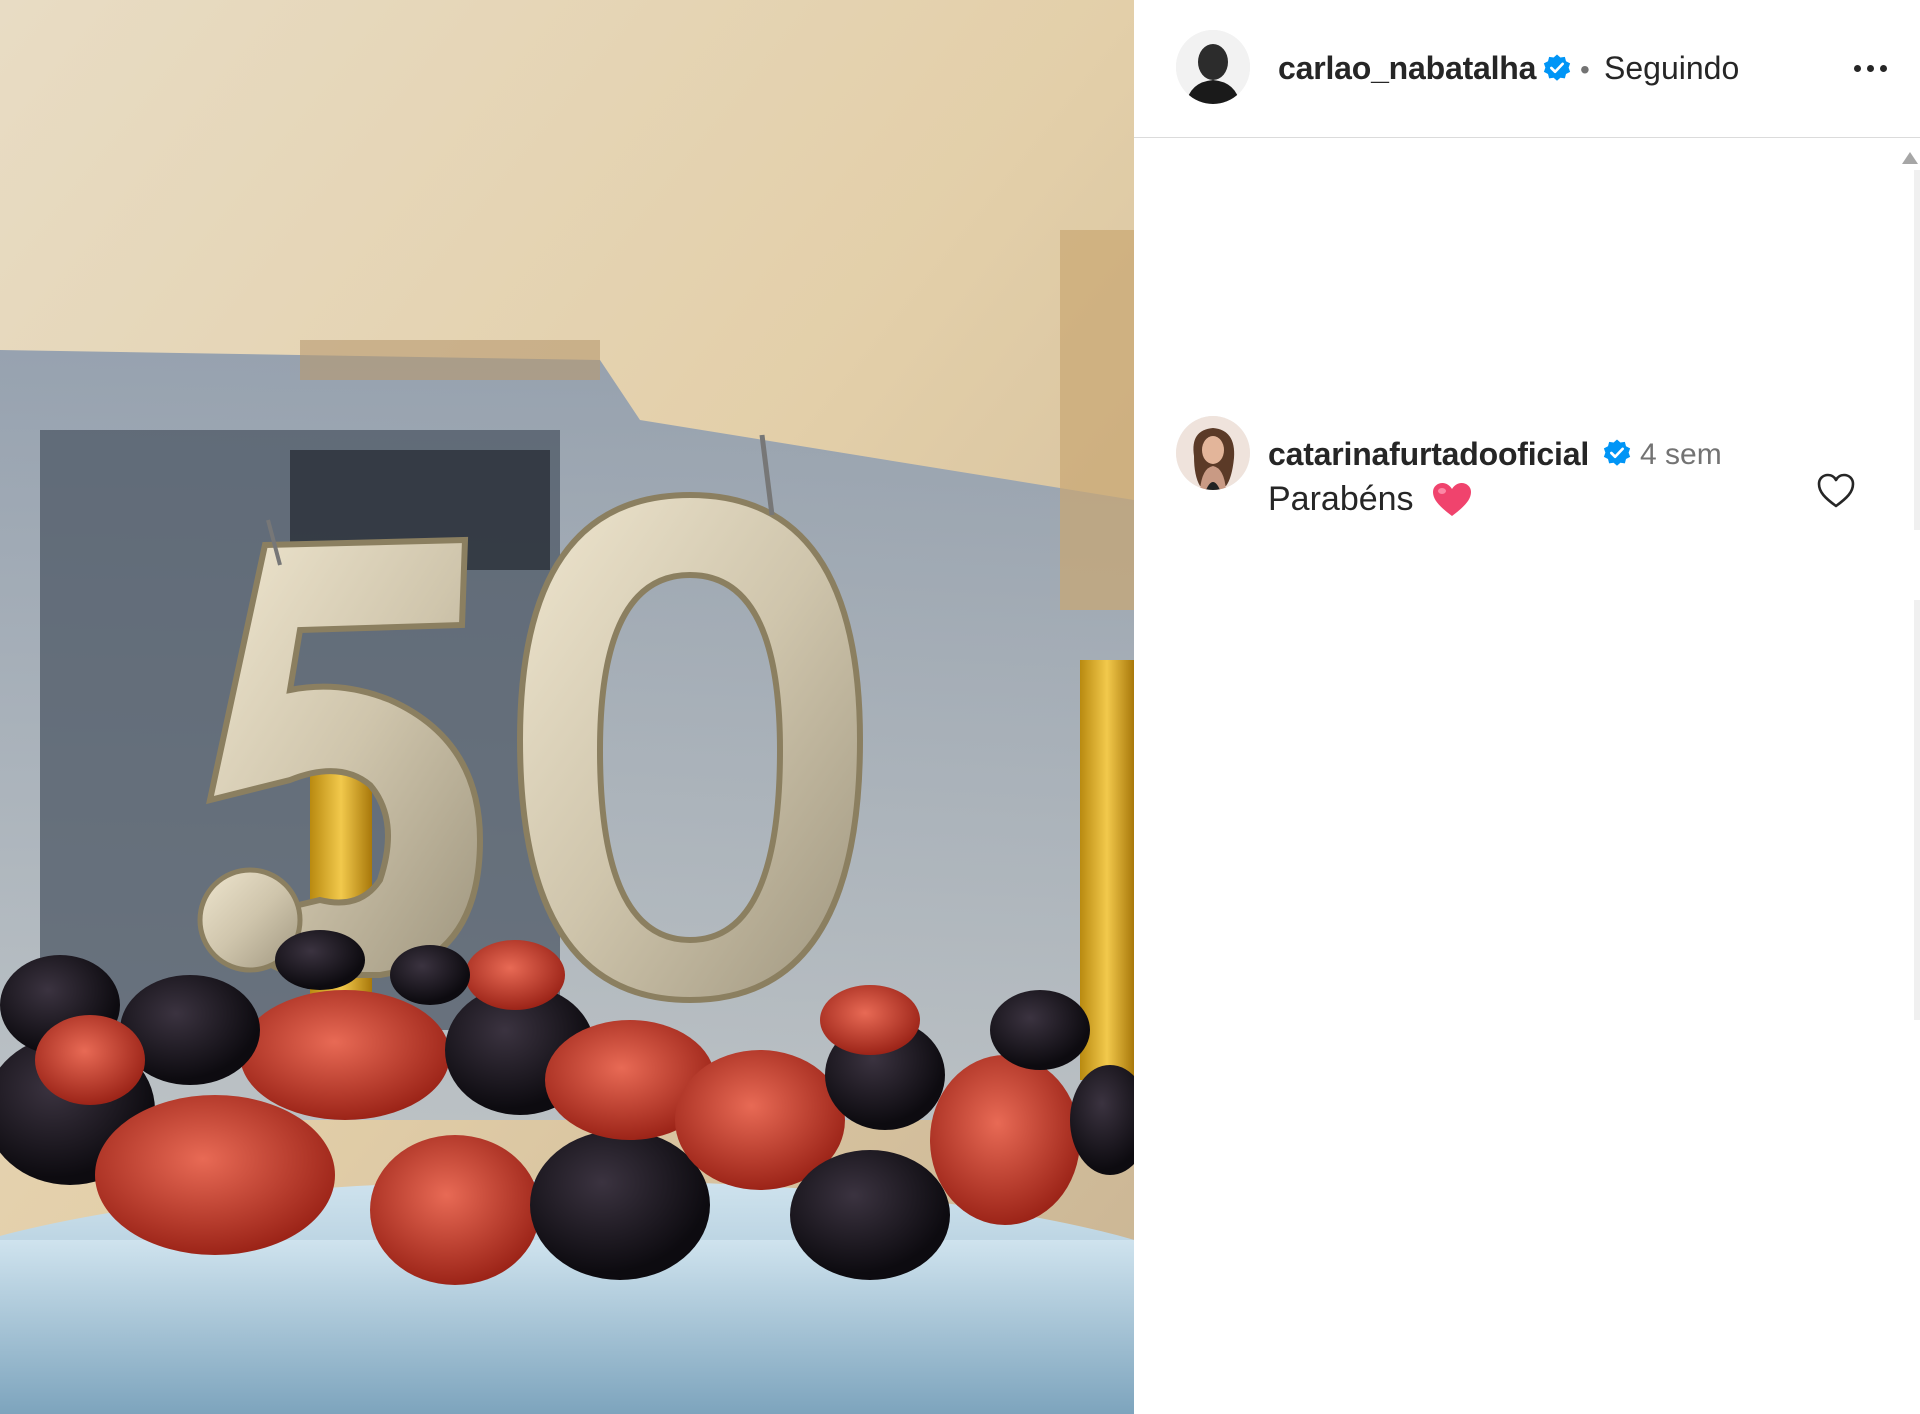 The image size is (1920, 1414). Describe the element at coordinates (1213, 67) in the screenshot. I see `author-avatar` at that location.